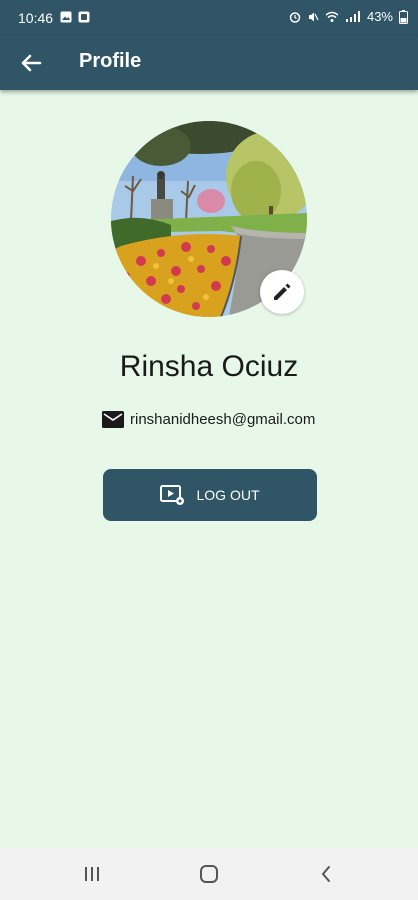 This screenshot has width=418, height=900. I want to click on email-row: rinshanidheesh@gmail.com, so click(208, 419).